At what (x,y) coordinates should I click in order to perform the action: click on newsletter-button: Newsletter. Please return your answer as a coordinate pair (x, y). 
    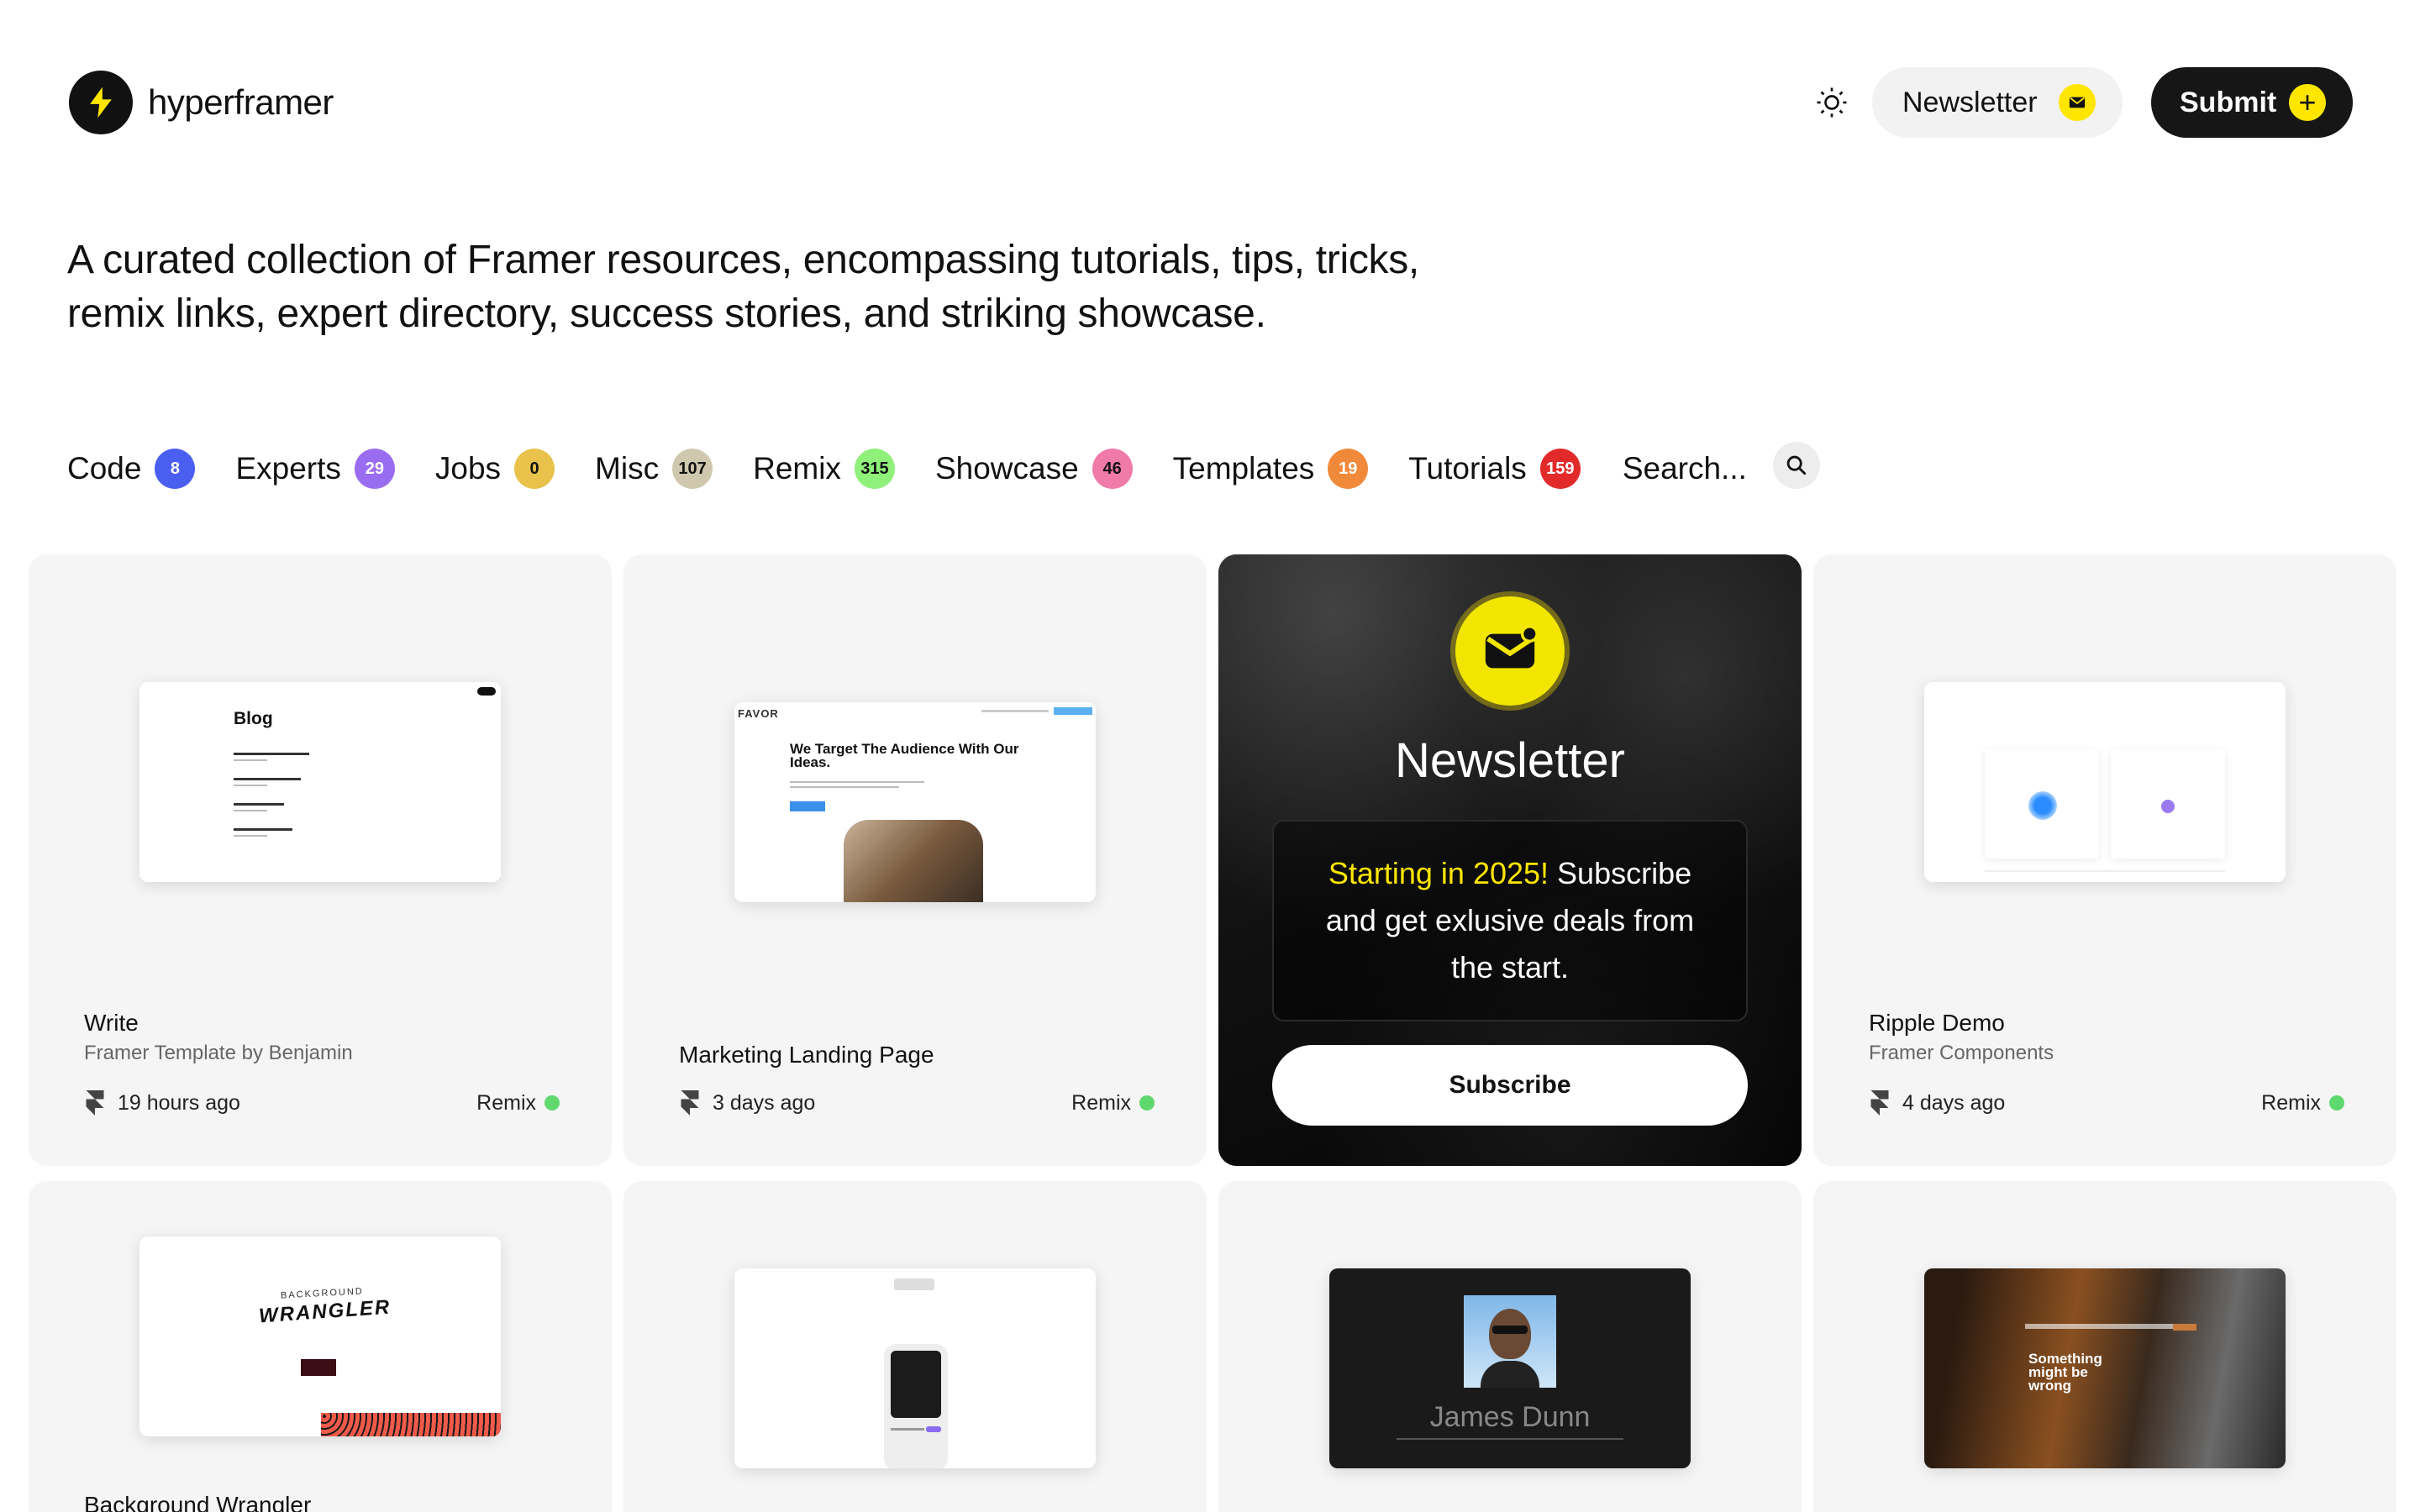
    Looking at the image, I should click on (1997, 102).